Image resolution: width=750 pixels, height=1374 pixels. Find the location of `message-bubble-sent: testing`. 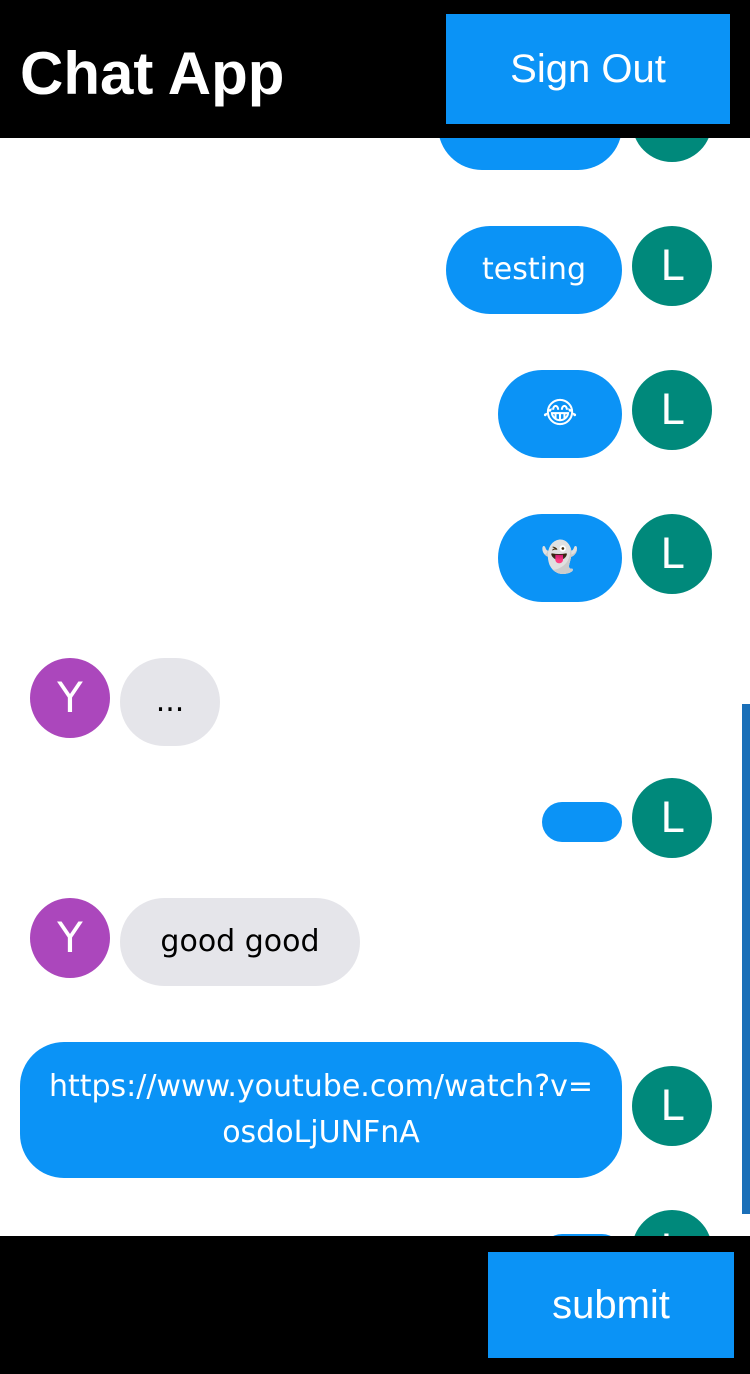

message-bubble-sent: testing is located at coordinates (534, 270).